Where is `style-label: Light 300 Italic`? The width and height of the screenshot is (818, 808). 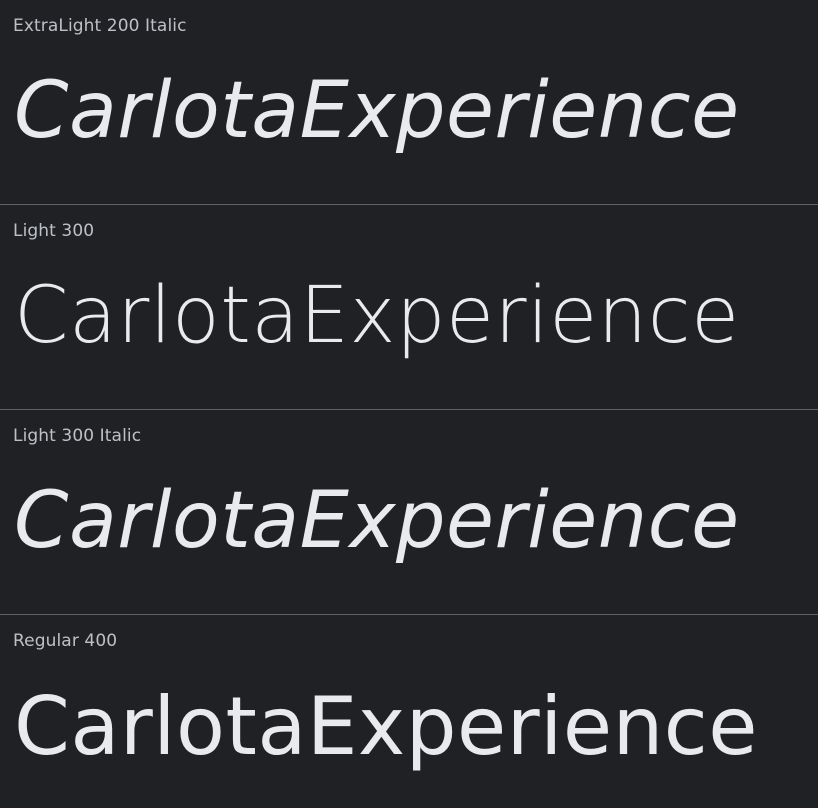
style-label: Light 300 Italic is located at coordinates (77, 436).